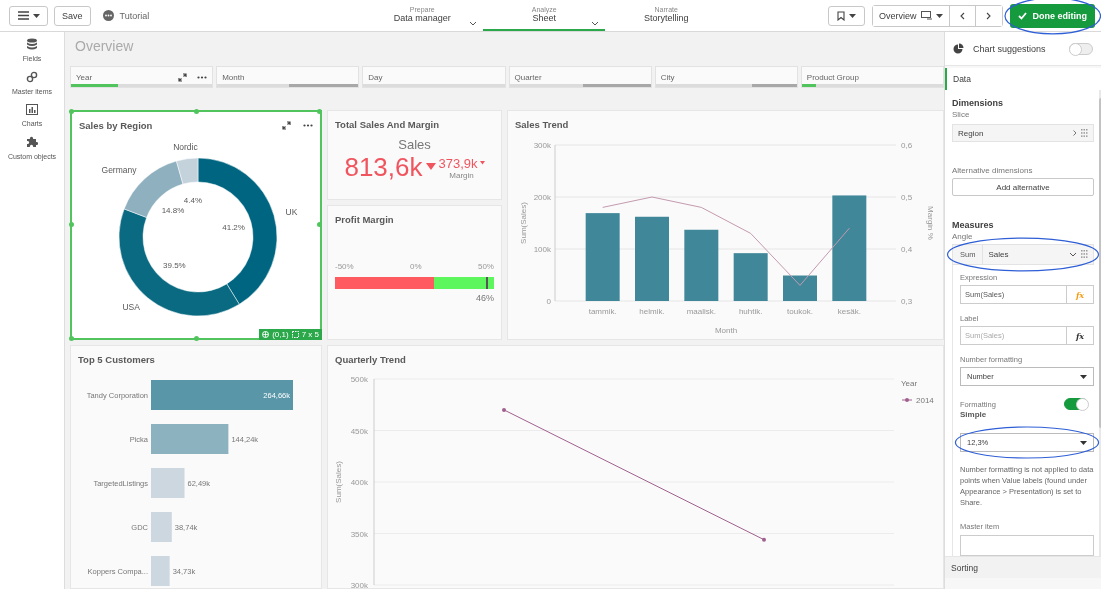 The width and height of the screenshot is (1101, 589). Describe the element at coordinates (387, 124) in the screenshot. I see `chart-title: Total Sales And Margin` at that location.